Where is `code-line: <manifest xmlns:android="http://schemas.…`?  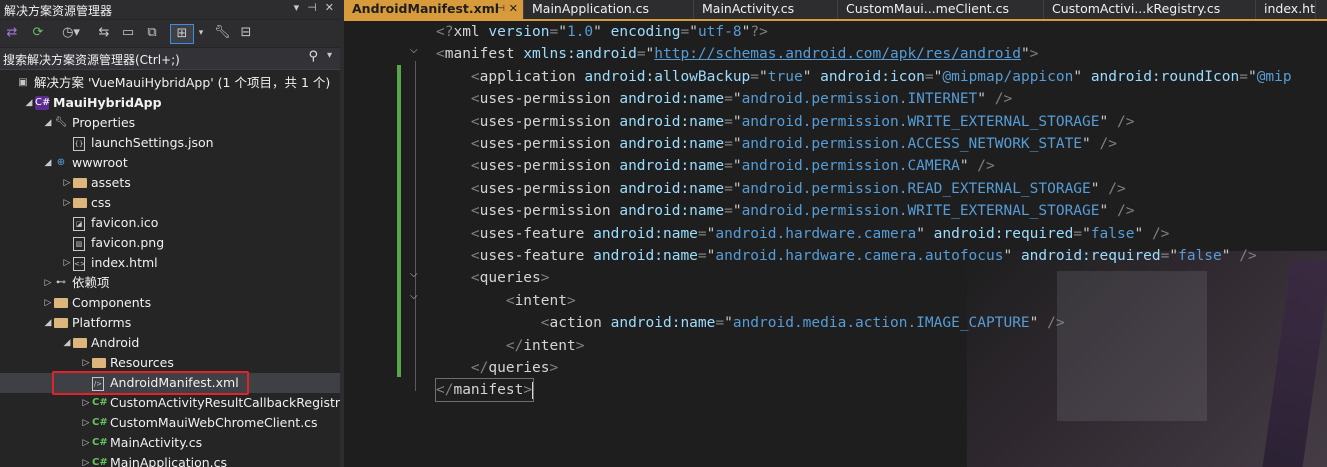 code-line: <manifest xmlns:android="http://schemas.… is located at coordinates (737, 54).